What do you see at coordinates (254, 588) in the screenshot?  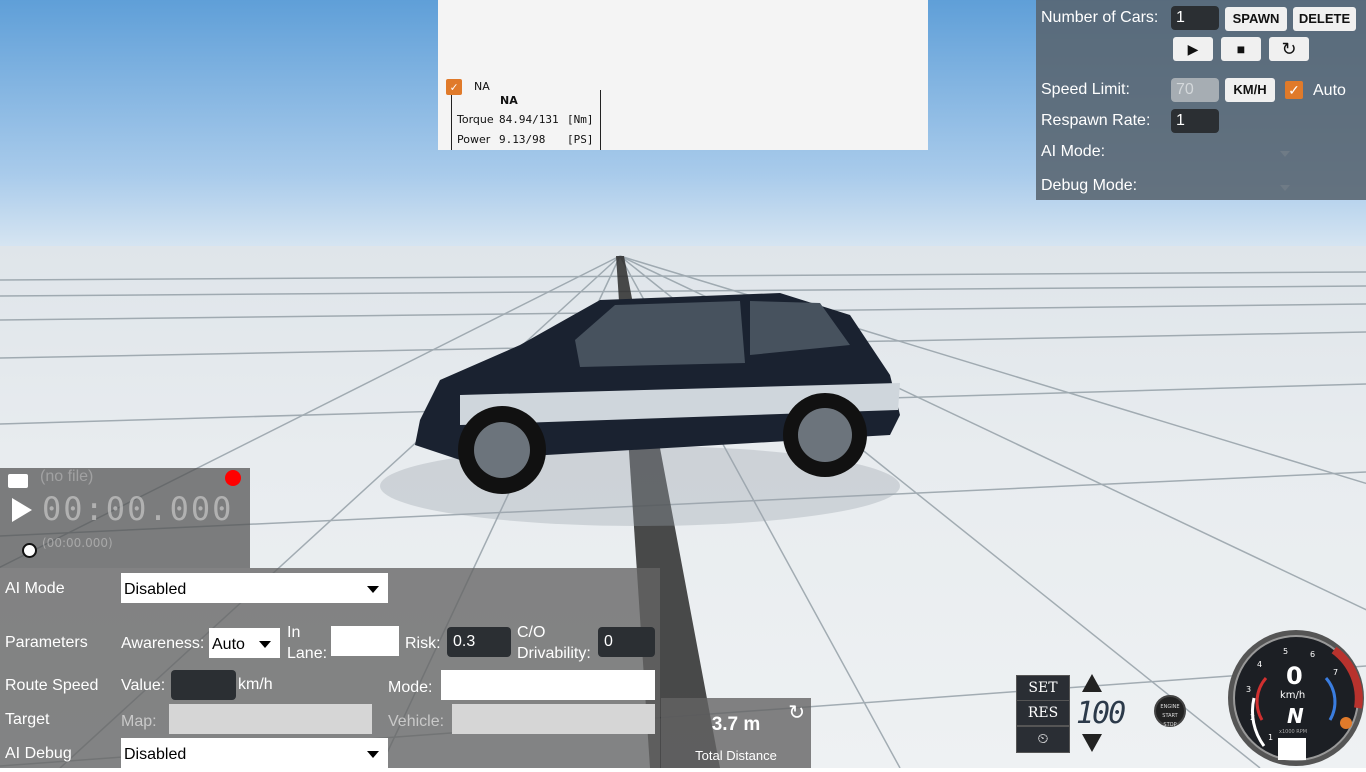 I see `ai-mode-select: Disabled` at bounding box center [254, 588].